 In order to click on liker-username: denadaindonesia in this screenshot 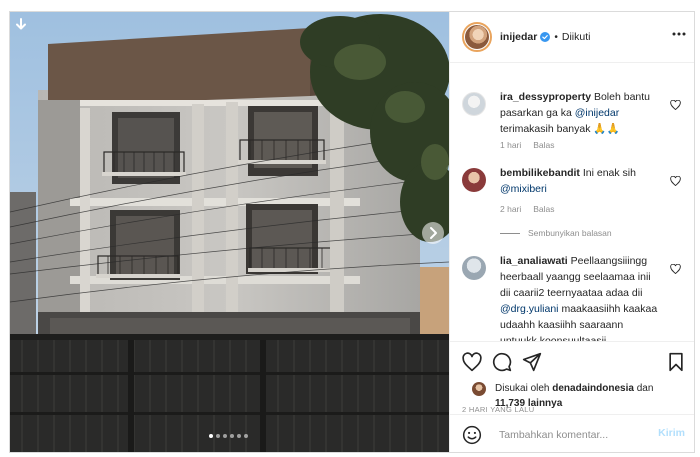, I will do `click(593, 388)`.